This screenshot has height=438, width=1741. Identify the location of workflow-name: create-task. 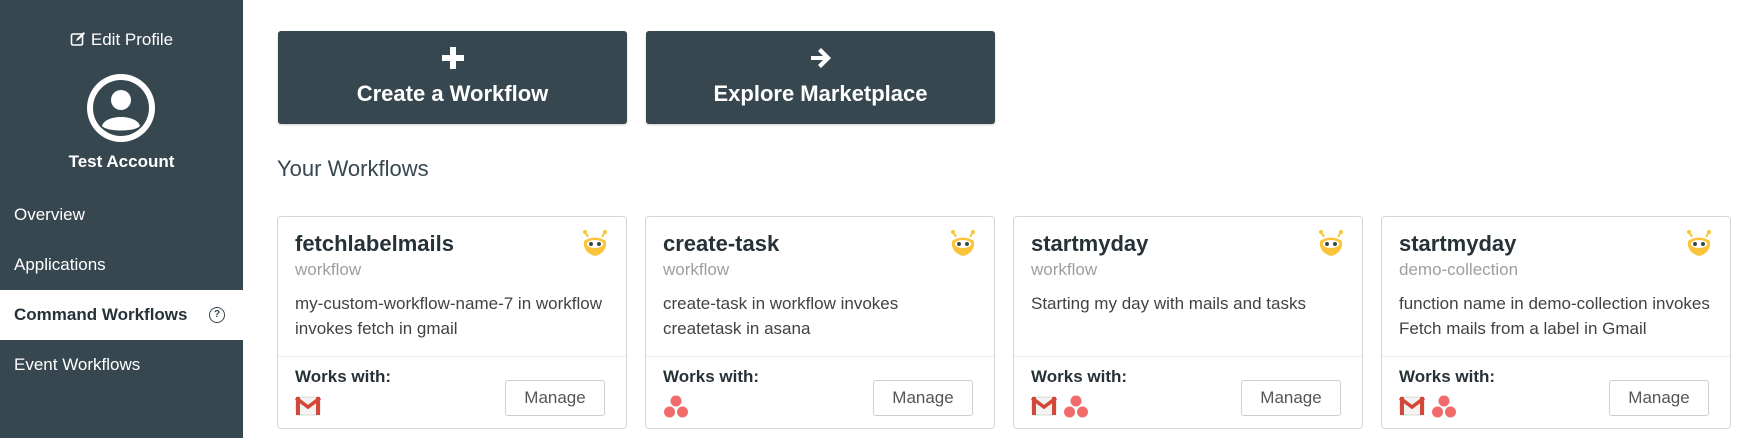
(721, 243).